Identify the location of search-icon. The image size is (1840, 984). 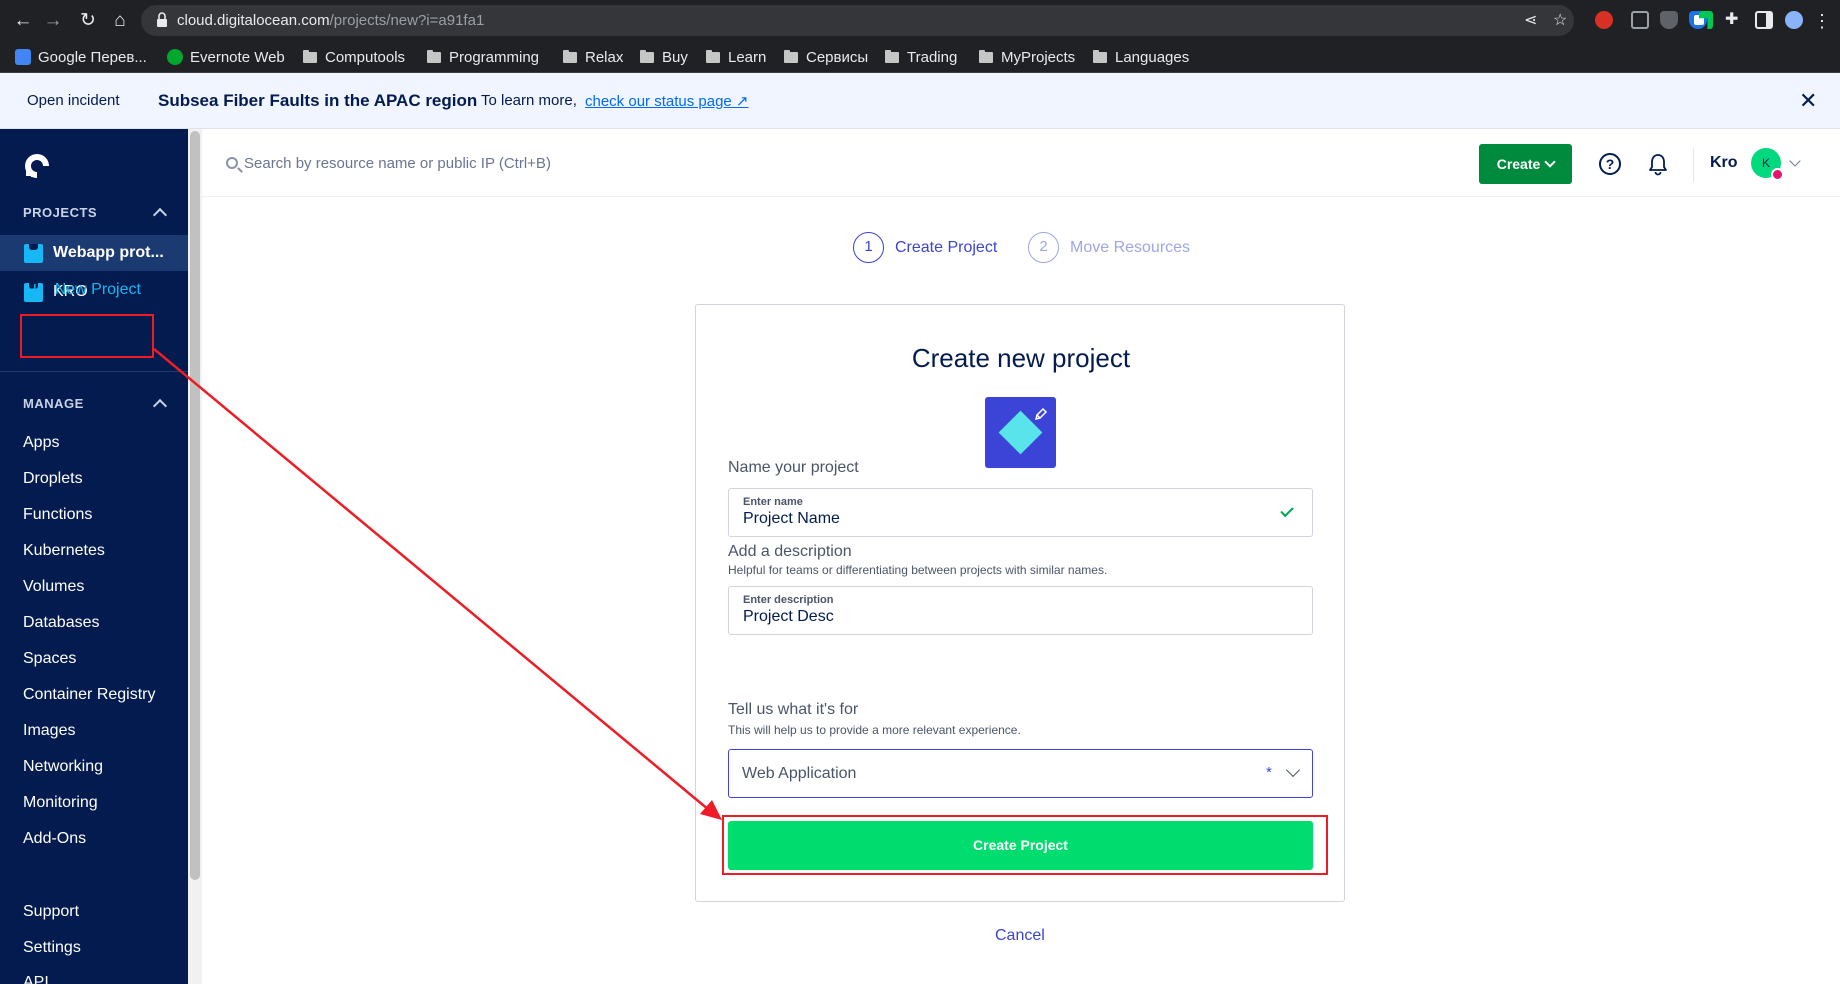
(232, 163).